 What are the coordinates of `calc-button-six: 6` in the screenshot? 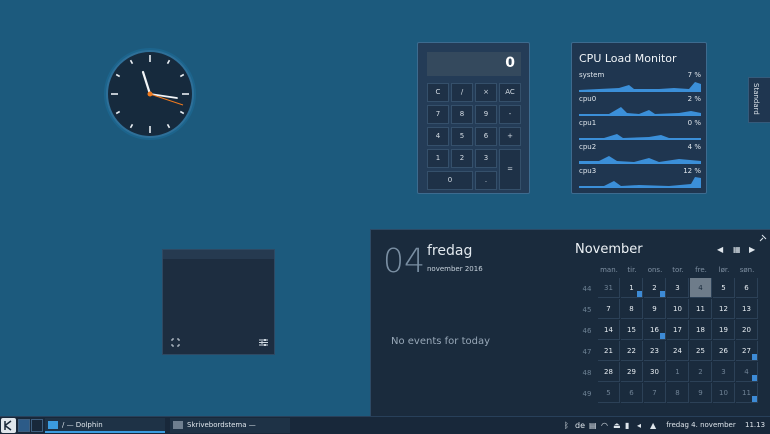 It's located at (486, 136).